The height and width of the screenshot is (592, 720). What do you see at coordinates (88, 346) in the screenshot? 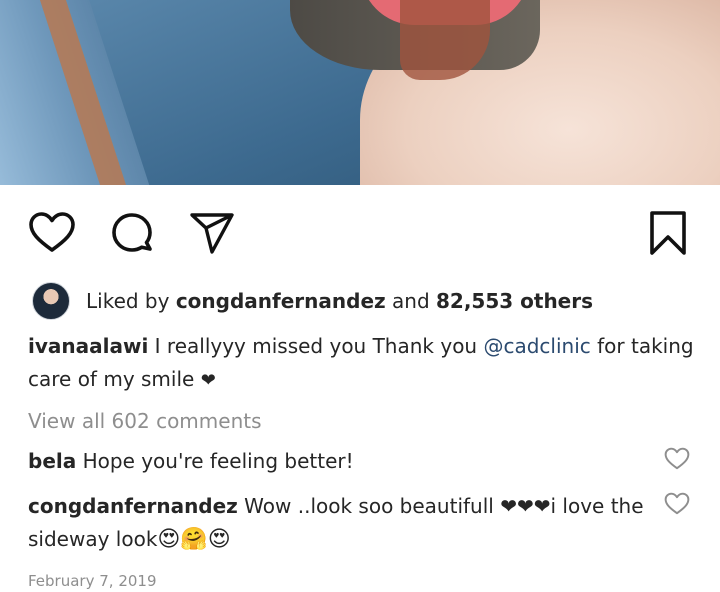
I see `caption-username: ivanaalawi` at bounding box center [88, 346].